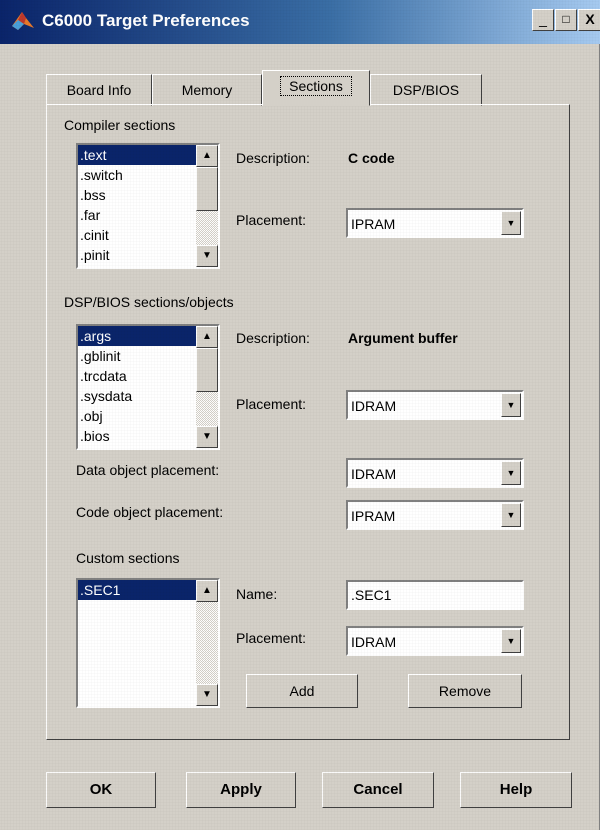 This screenshot has width=600, height=830. Describe the element at coordinates (273, 338) in the screenshot. I see `bios-description-label: Description:` at that location.